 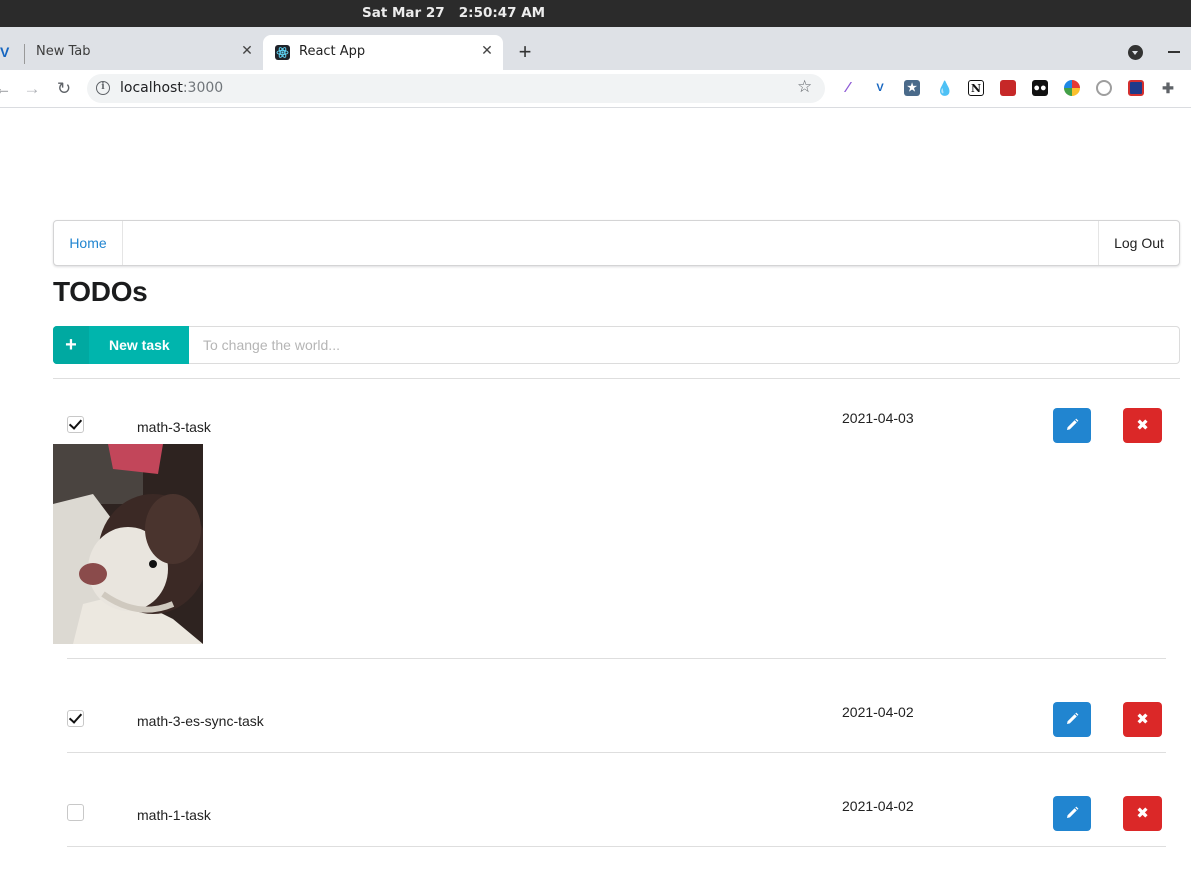 What do you see at coordinates (1174, 52) in the screenshot?
I see `minimize-icon` at bounding box center [1174, 52].